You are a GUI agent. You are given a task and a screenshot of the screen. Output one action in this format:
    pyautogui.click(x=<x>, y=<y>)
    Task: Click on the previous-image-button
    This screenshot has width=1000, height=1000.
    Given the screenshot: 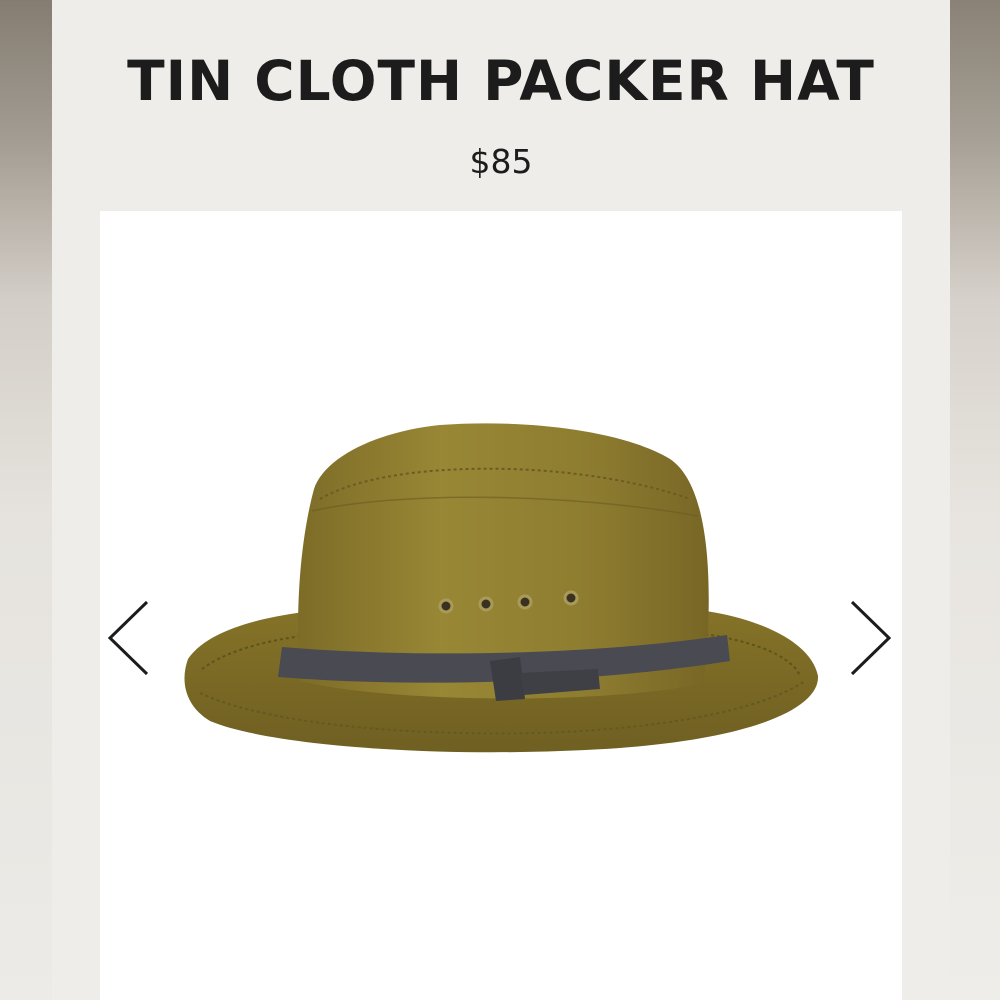 What is the action you would take?
    pyautogui.click(x=126, y=638)
    